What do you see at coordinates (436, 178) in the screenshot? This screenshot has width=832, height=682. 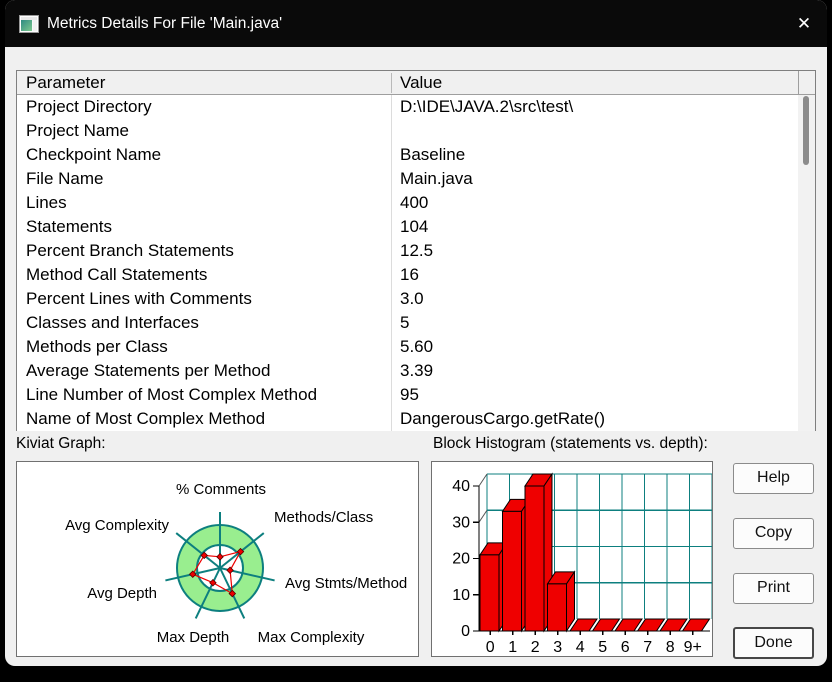 I see `value-cell: Main.java` at bounding box center [436, 178].